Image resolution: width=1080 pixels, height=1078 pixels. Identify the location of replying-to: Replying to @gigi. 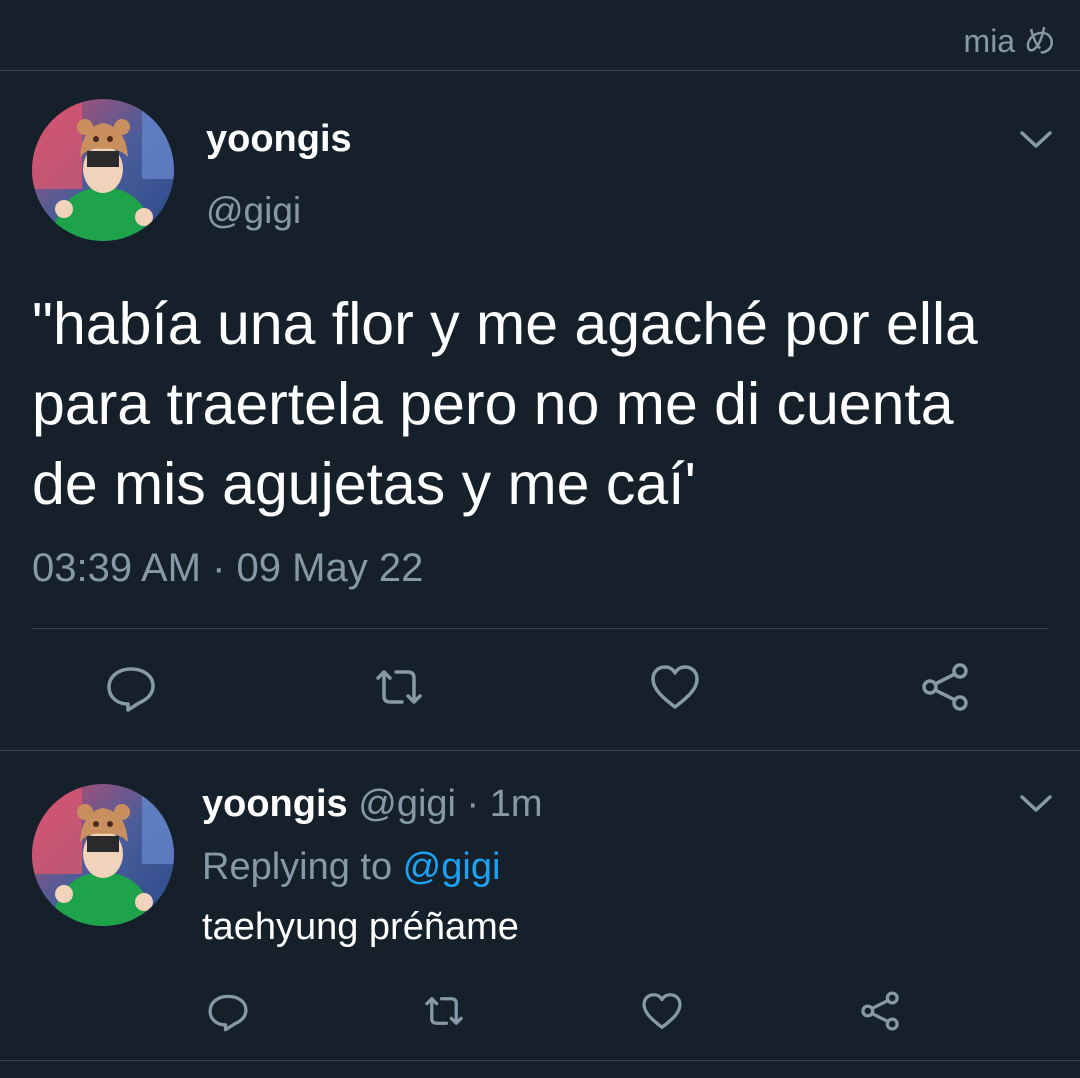
(351, 867).